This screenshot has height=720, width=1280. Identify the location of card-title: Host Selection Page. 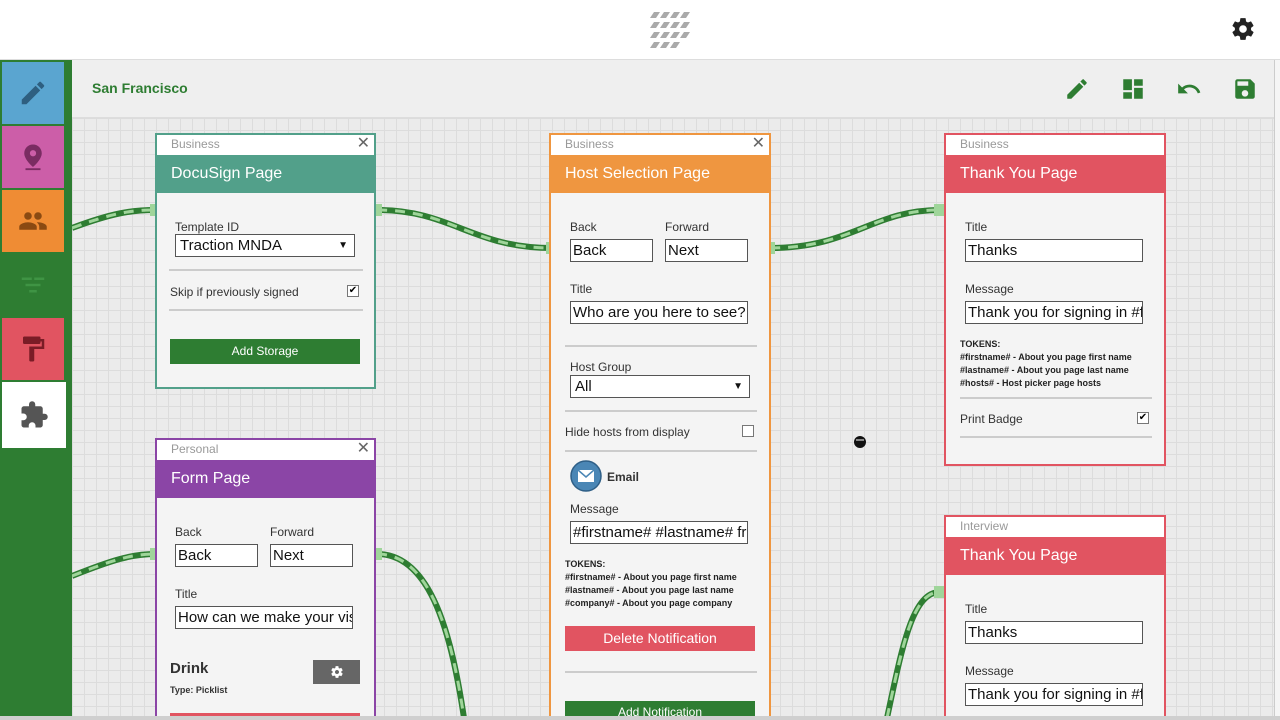
(660, 174).